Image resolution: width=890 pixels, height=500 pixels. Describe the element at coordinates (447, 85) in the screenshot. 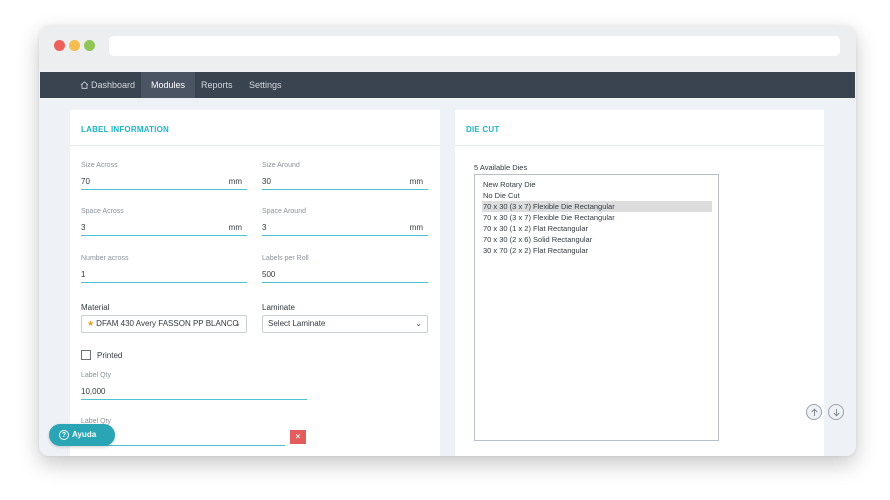

I see `top-navbar: Dashboard Modules Reports Settings` at that location.